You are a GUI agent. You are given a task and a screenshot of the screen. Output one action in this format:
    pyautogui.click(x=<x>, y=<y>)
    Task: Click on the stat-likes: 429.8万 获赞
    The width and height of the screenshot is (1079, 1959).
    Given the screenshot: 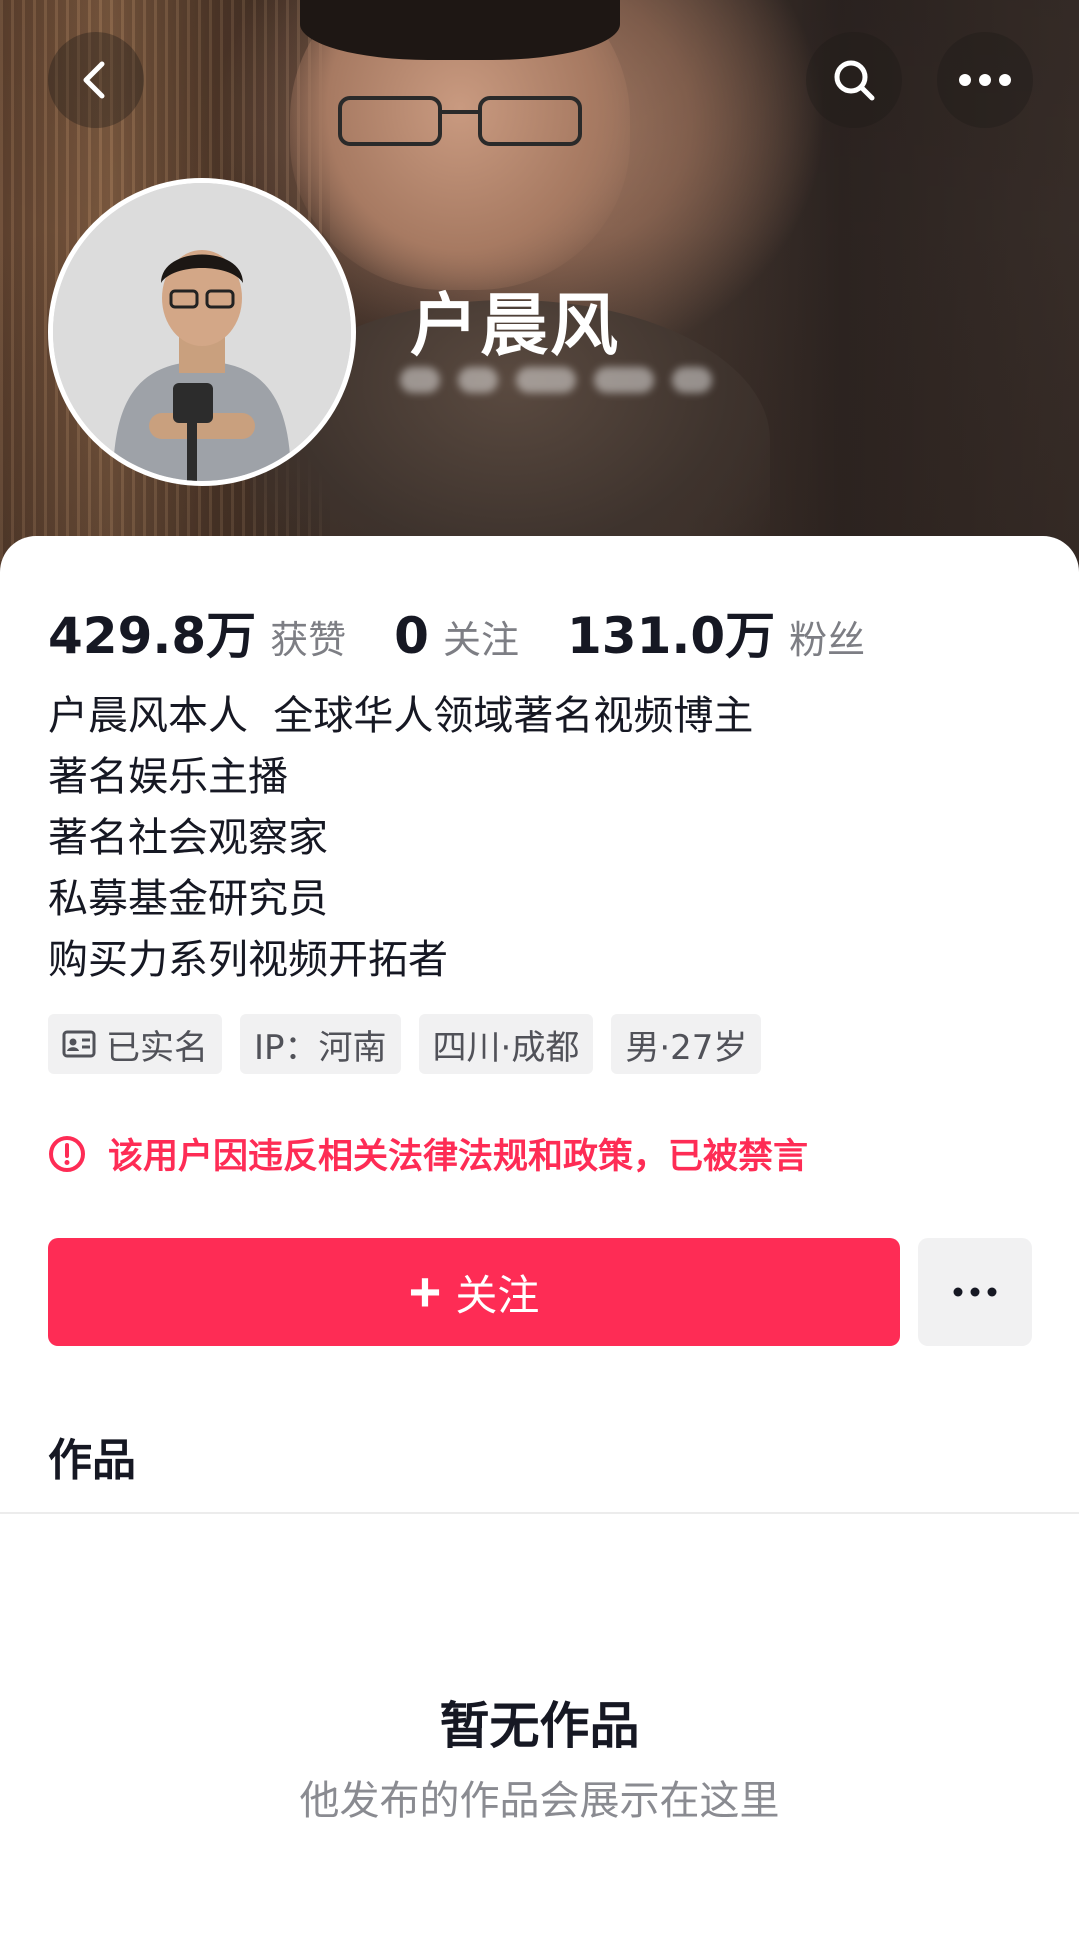 What is the action you would take?
    pyautogui.click(x=197, y=632)
    